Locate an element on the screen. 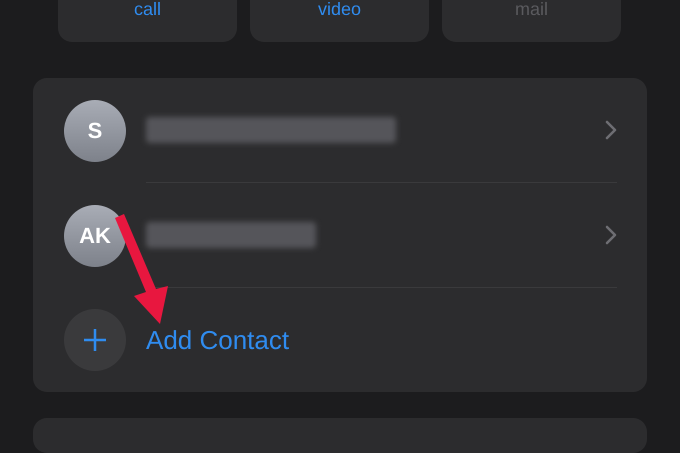 This screenshot has width=680, height=453. action-button: call is located at coordinates (147, 21).